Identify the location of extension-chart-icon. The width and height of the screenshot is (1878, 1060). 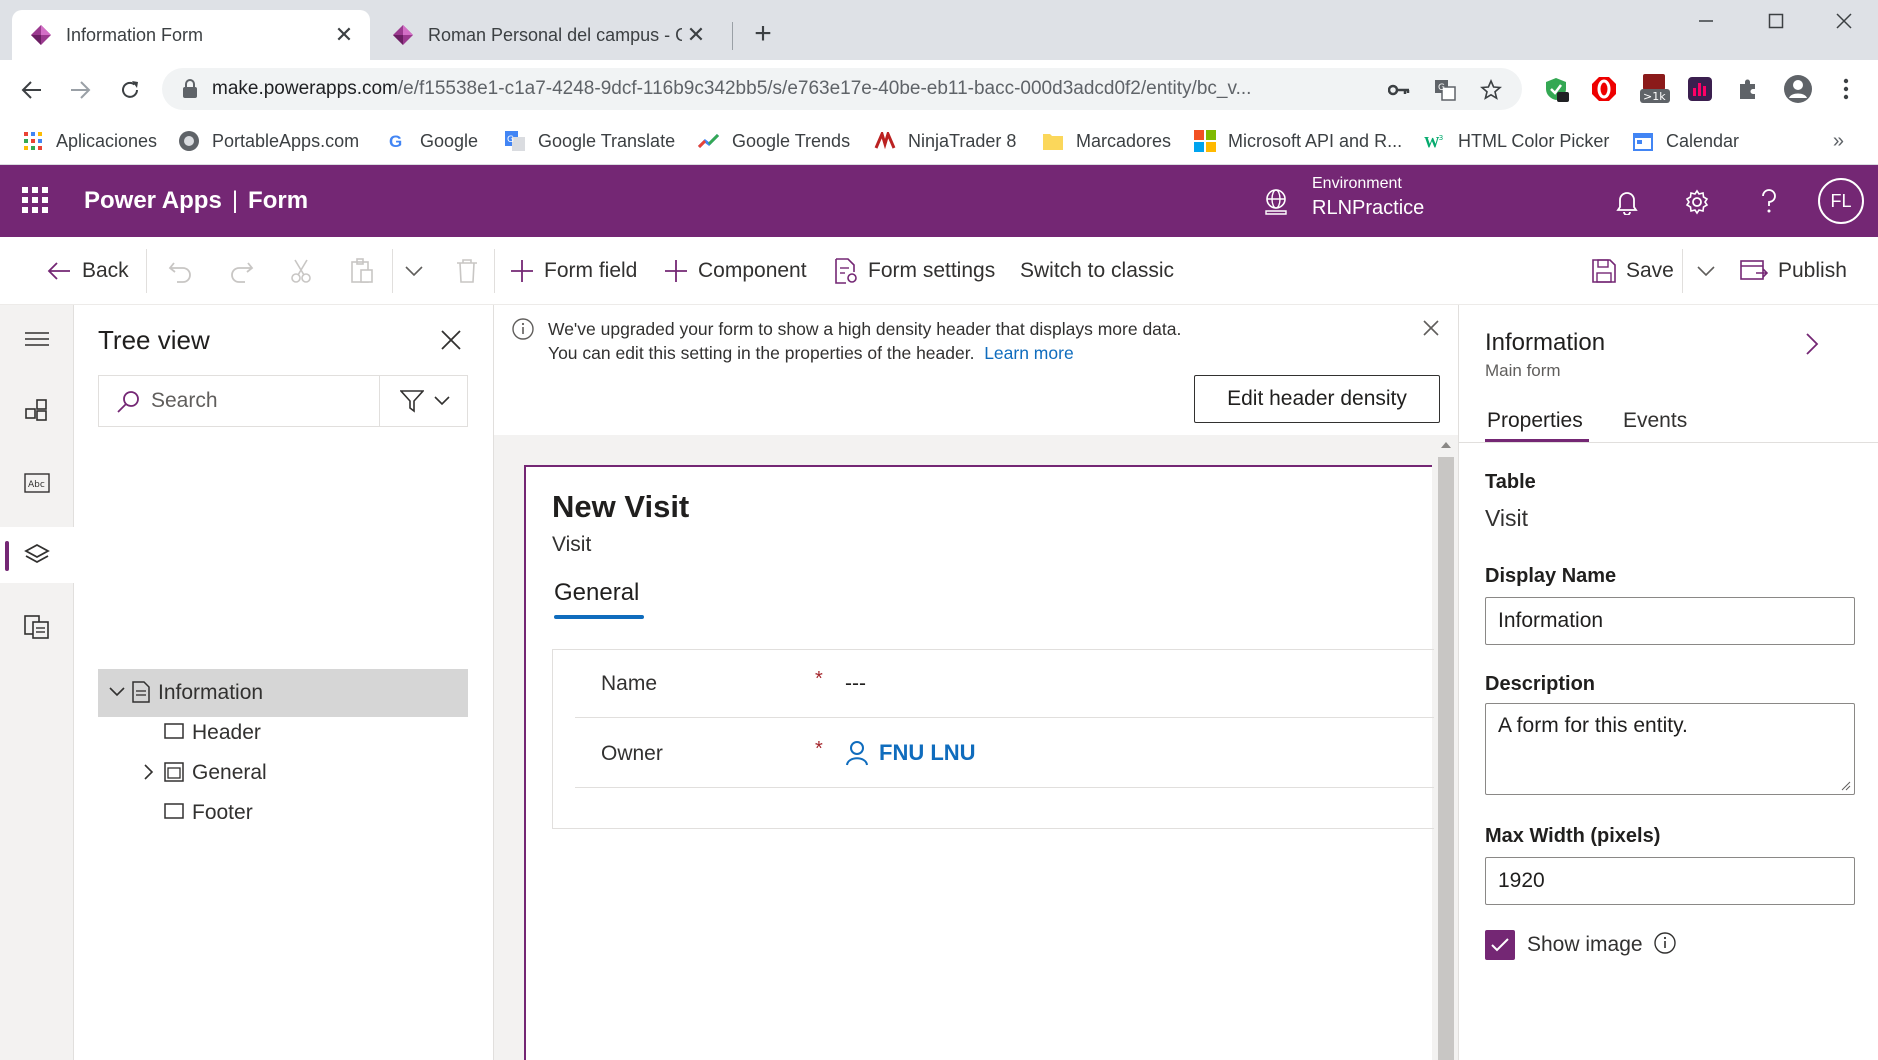
(1700, 89).